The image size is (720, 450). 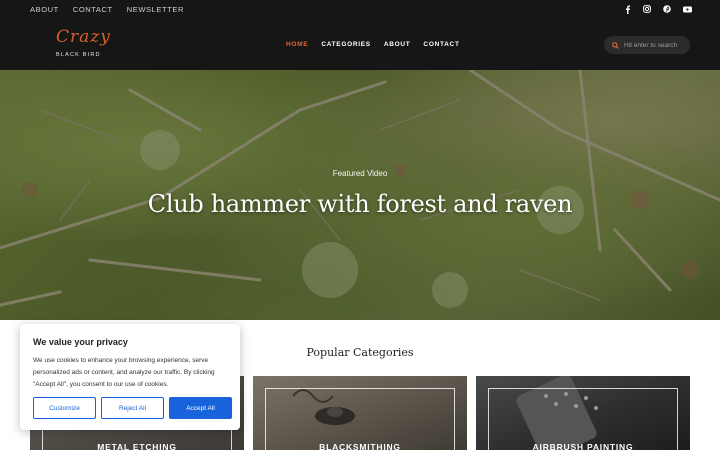 I want to click on accept-all-button: Accept All, so click(x=200, y=408).